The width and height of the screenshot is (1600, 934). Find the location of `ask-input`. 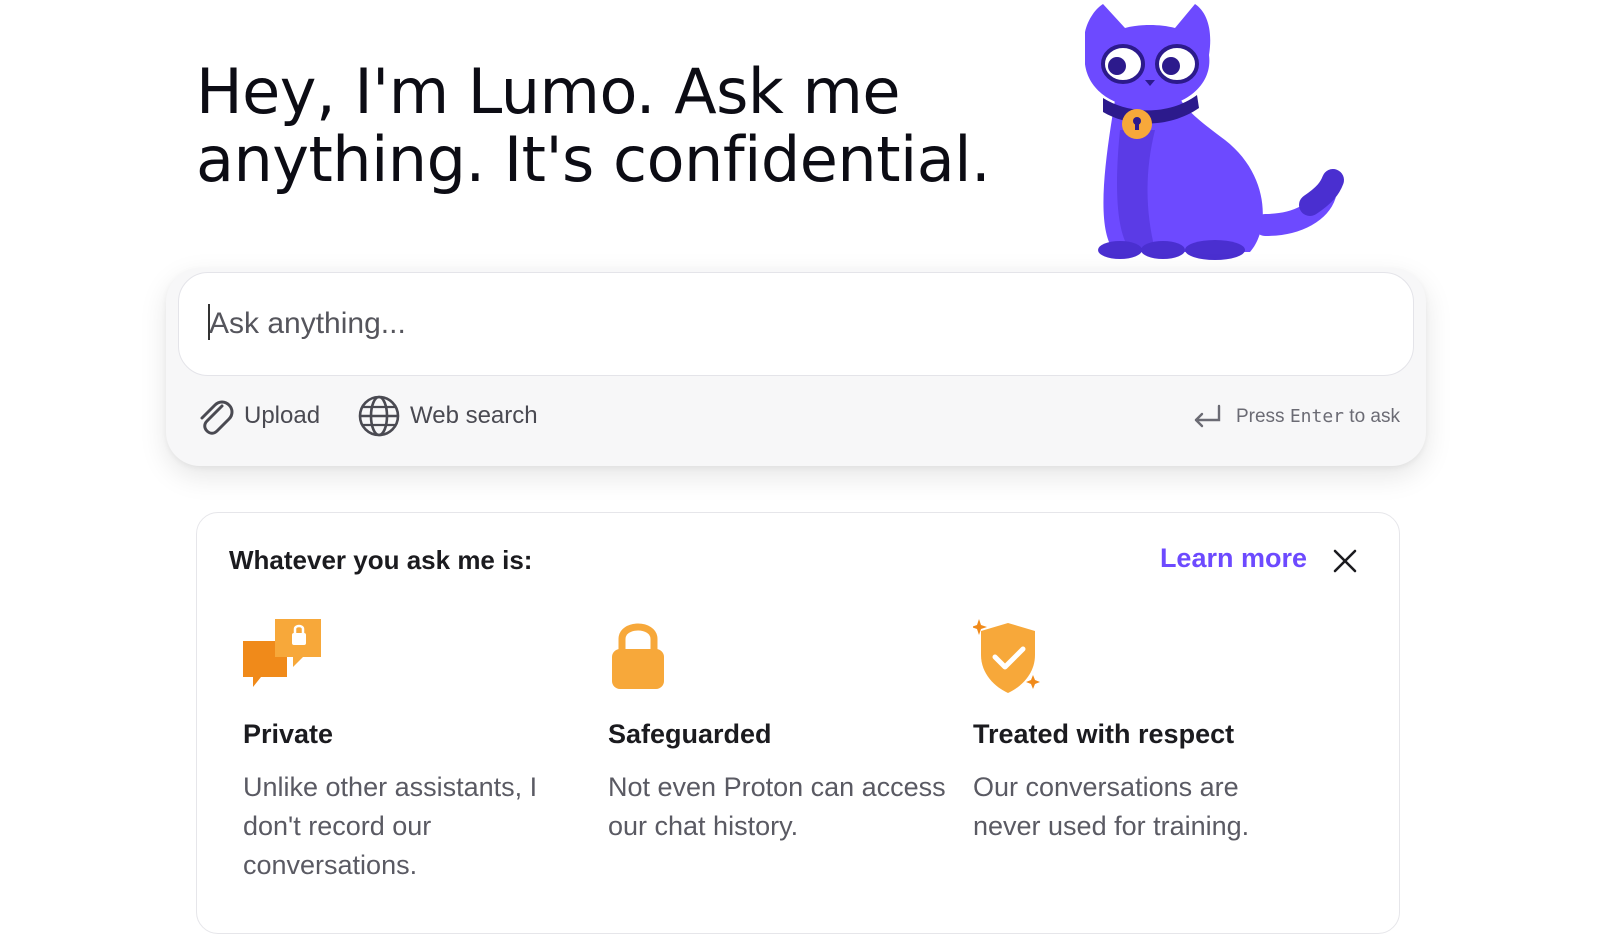

ask-input is located at coordinates (789, 324).